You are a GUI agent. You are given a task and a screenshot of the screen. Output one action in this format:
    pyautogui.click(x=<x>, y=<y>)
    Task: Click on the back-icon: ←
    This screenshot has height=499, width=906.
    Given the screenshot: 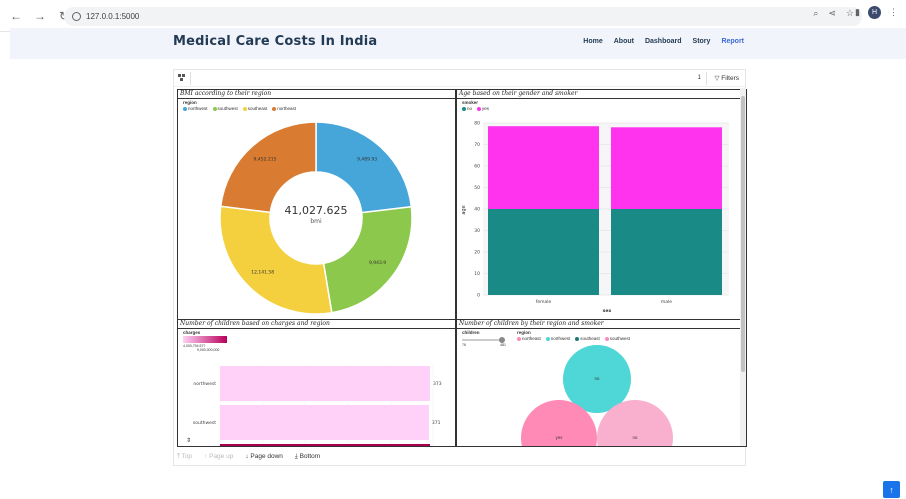 What is the action you would take?
    pyautogui.click(x=16, y=16)
    